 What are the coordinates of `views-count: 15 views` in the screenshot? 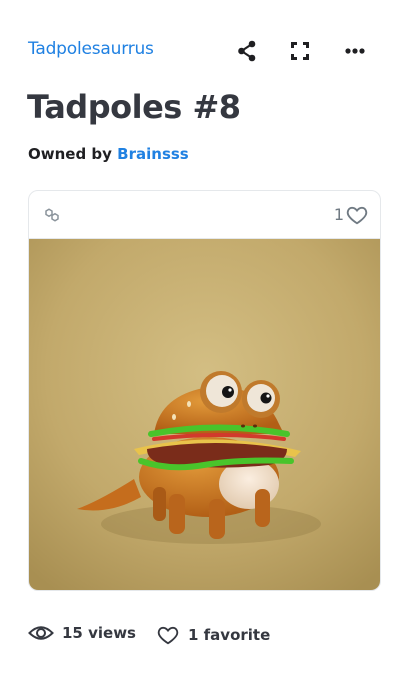 It's located at (99, 633).